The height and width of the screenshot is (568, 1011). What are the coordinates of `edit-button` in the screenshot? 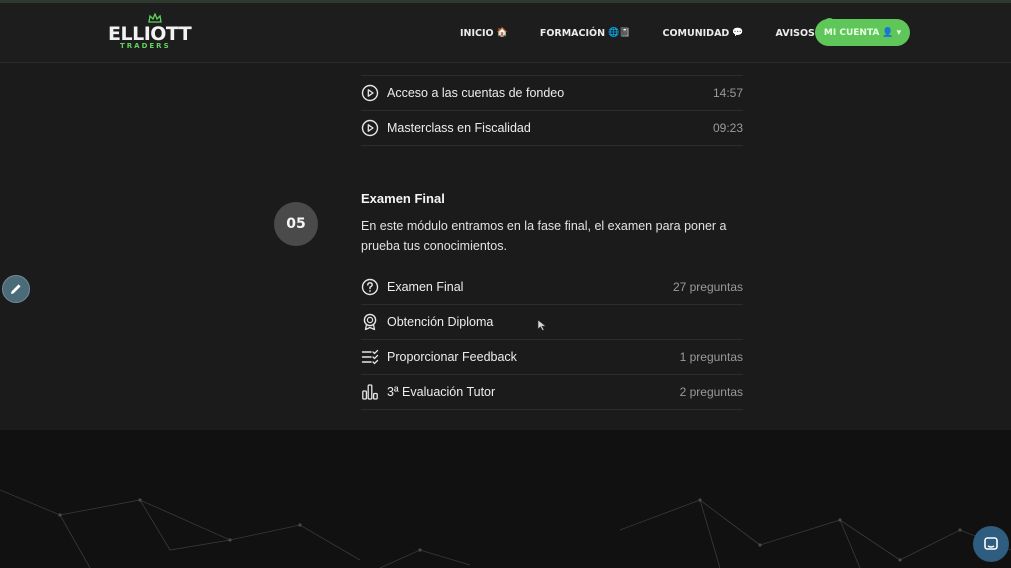 It's located at (16, 289).